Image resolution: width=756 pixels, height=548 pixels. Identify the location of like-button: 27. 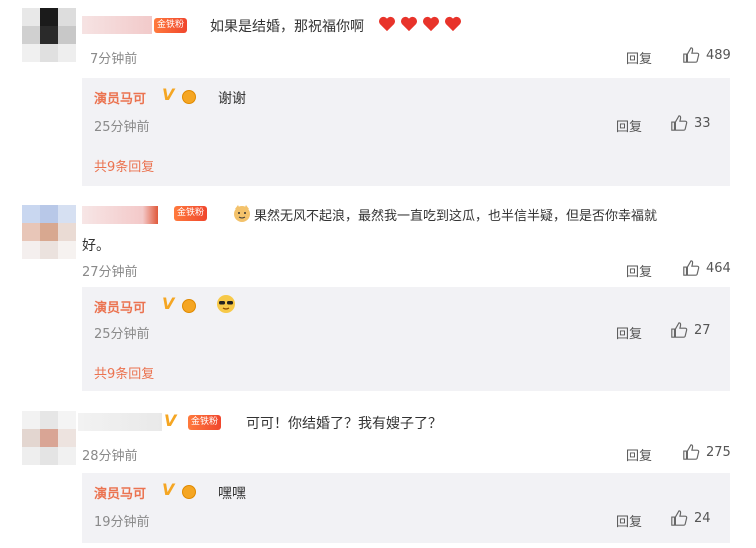
(690, 330).